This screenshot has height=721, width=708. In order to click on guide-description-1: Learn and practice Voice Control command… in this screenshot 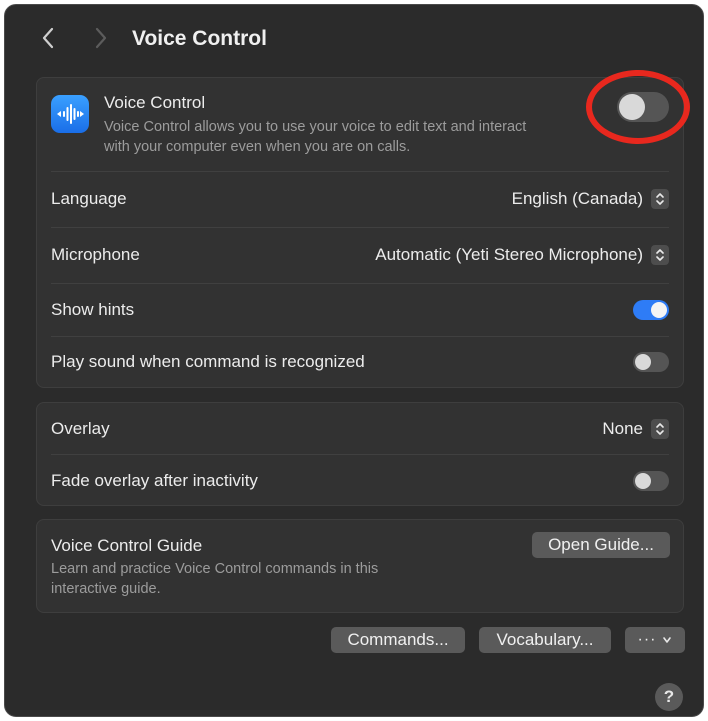, I will do `click(215, 569)`.